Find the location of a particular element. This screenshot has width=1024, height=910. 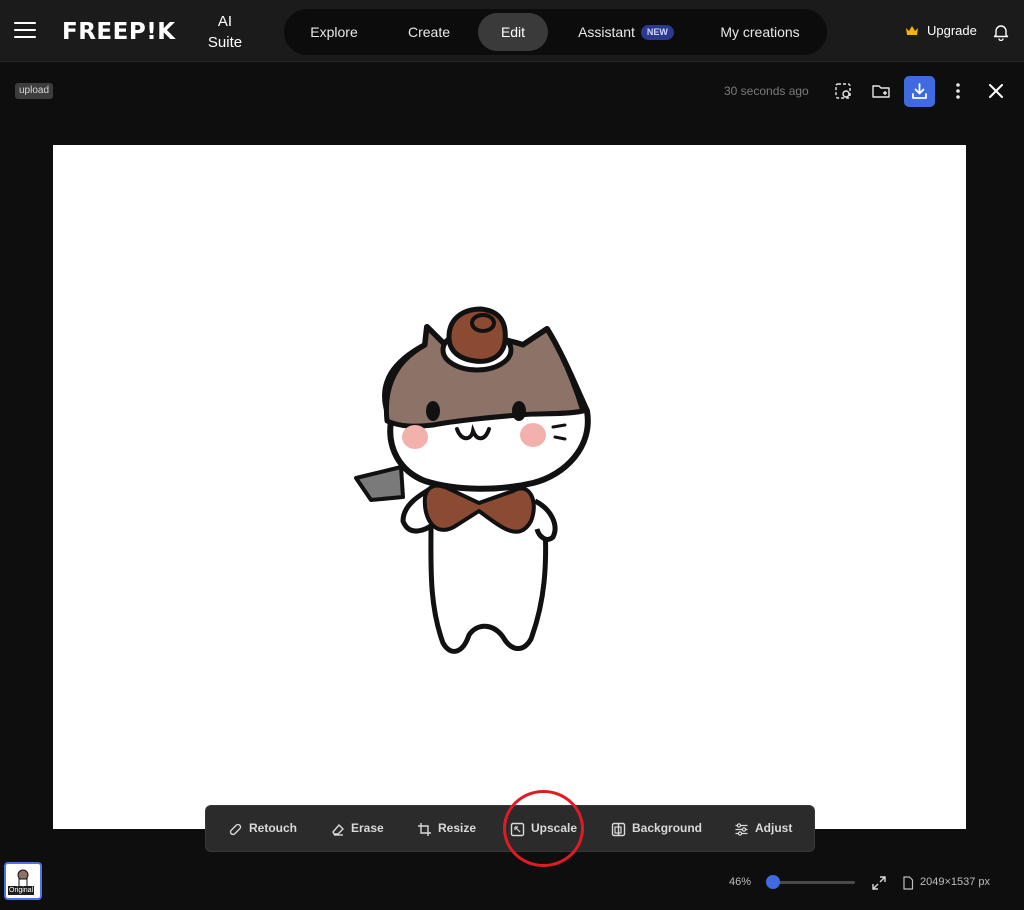

download-button is located at coordinates (919, 91).